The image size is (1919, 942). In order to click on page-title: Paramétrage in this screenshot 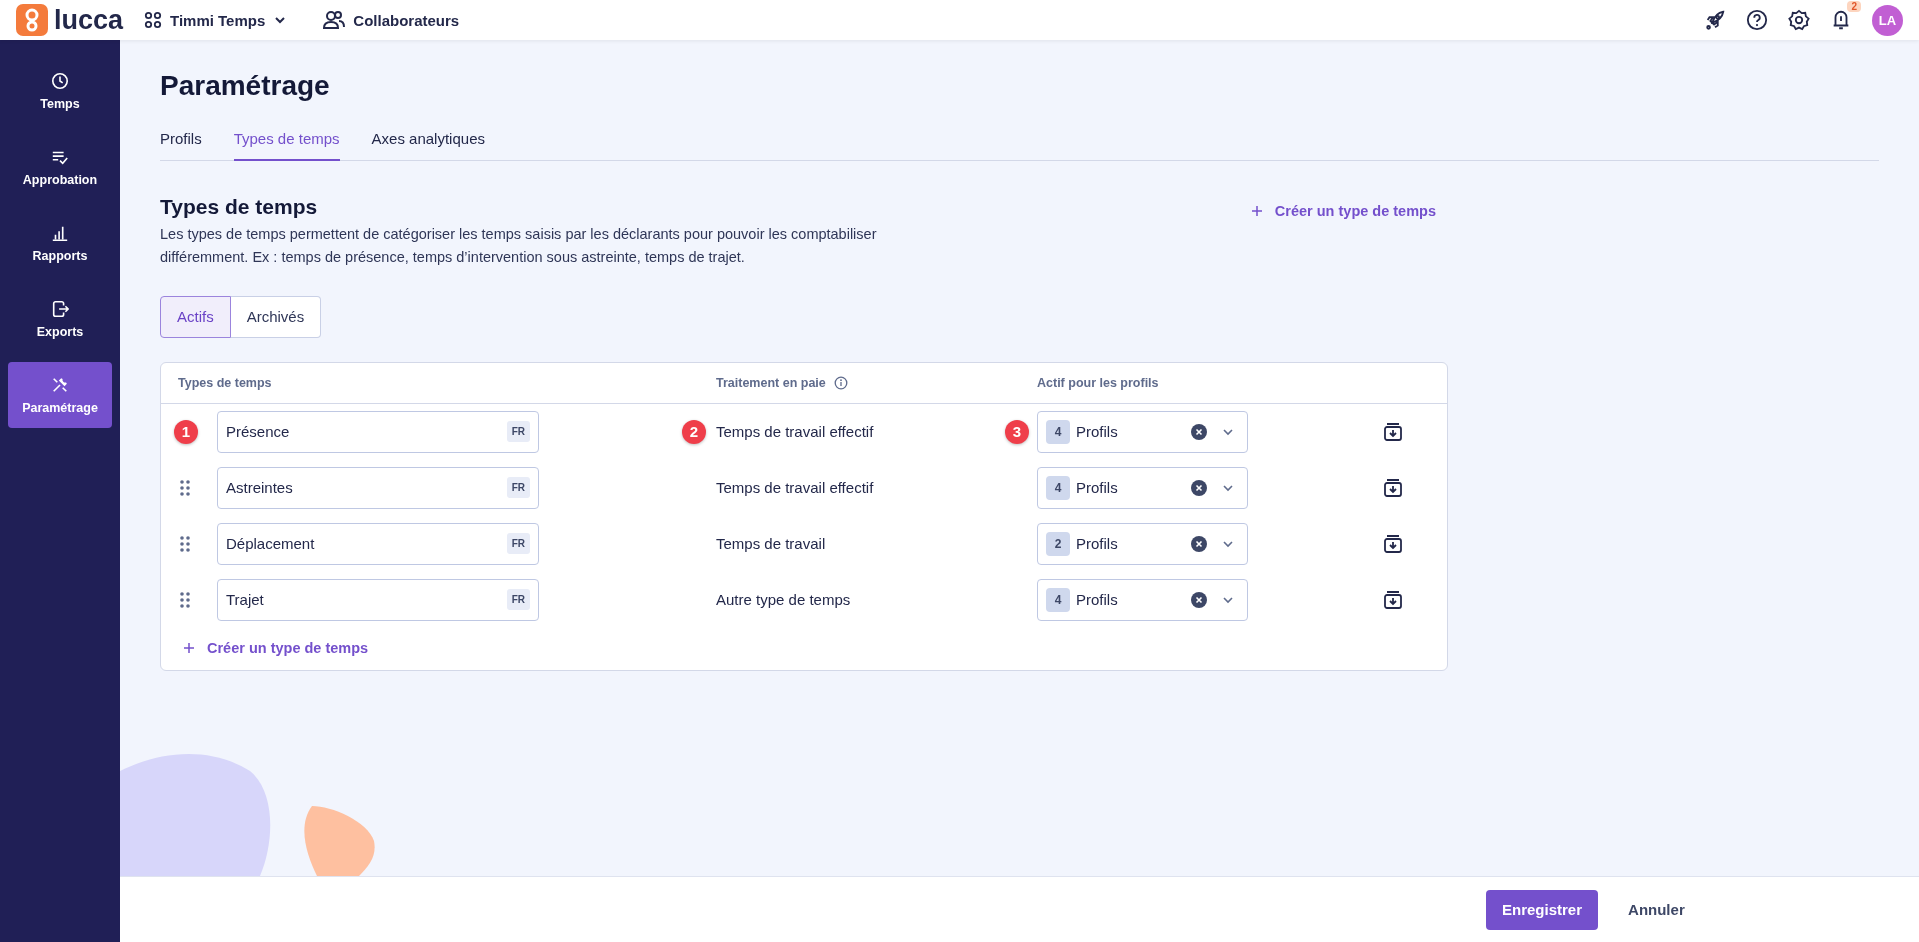, I will do `click(245, 86)`.